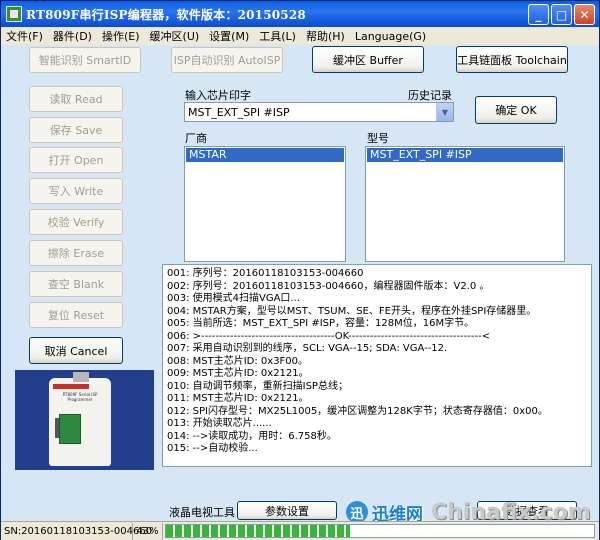 The height and width of the screenshot is (540, 600). Describe the element at coordinates (380, 531) in the screenshot. I see `progress-bar` at that location.